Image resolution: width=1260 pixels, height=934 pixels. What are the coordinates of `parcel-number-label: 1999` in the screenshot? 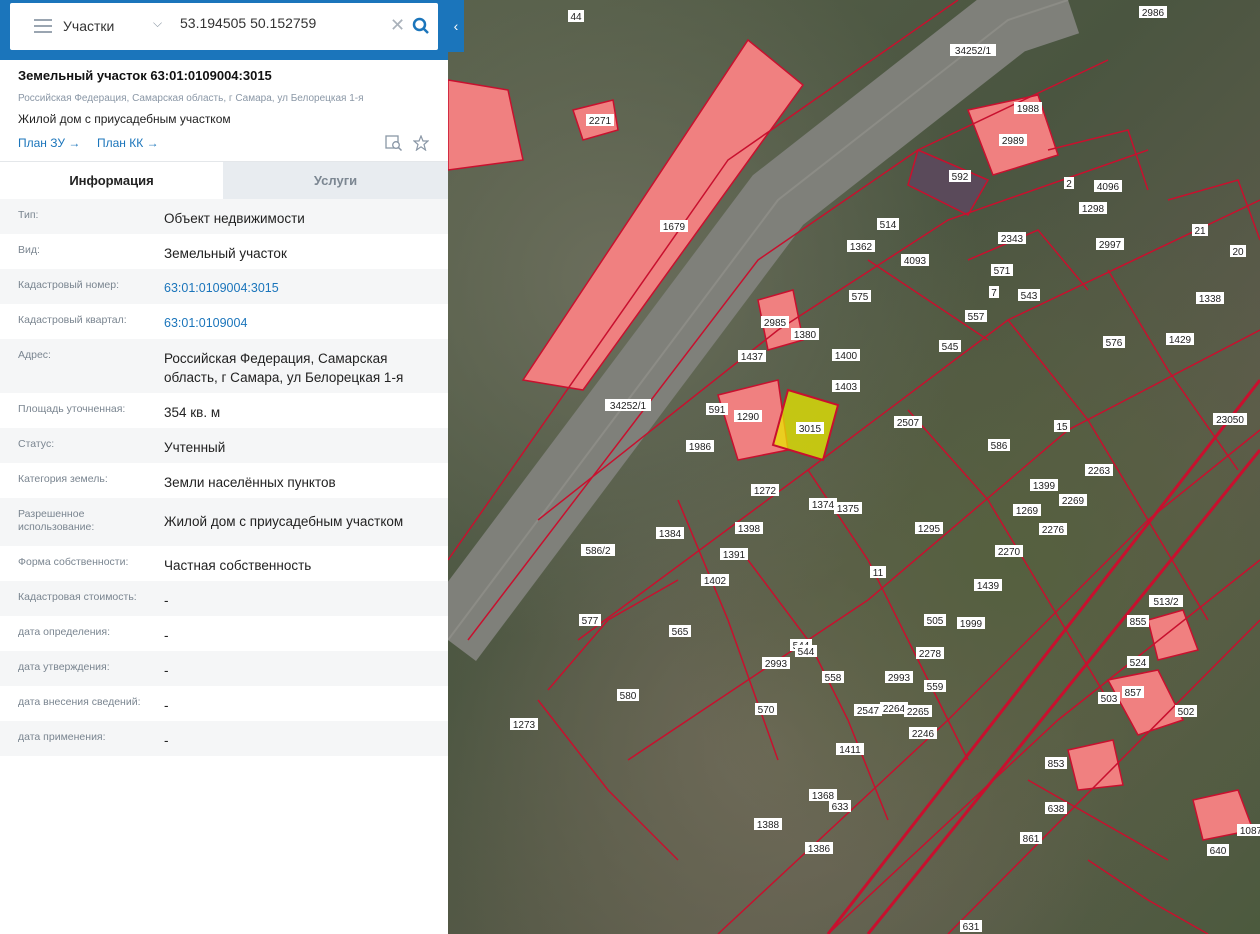 It's located at (971, 624).